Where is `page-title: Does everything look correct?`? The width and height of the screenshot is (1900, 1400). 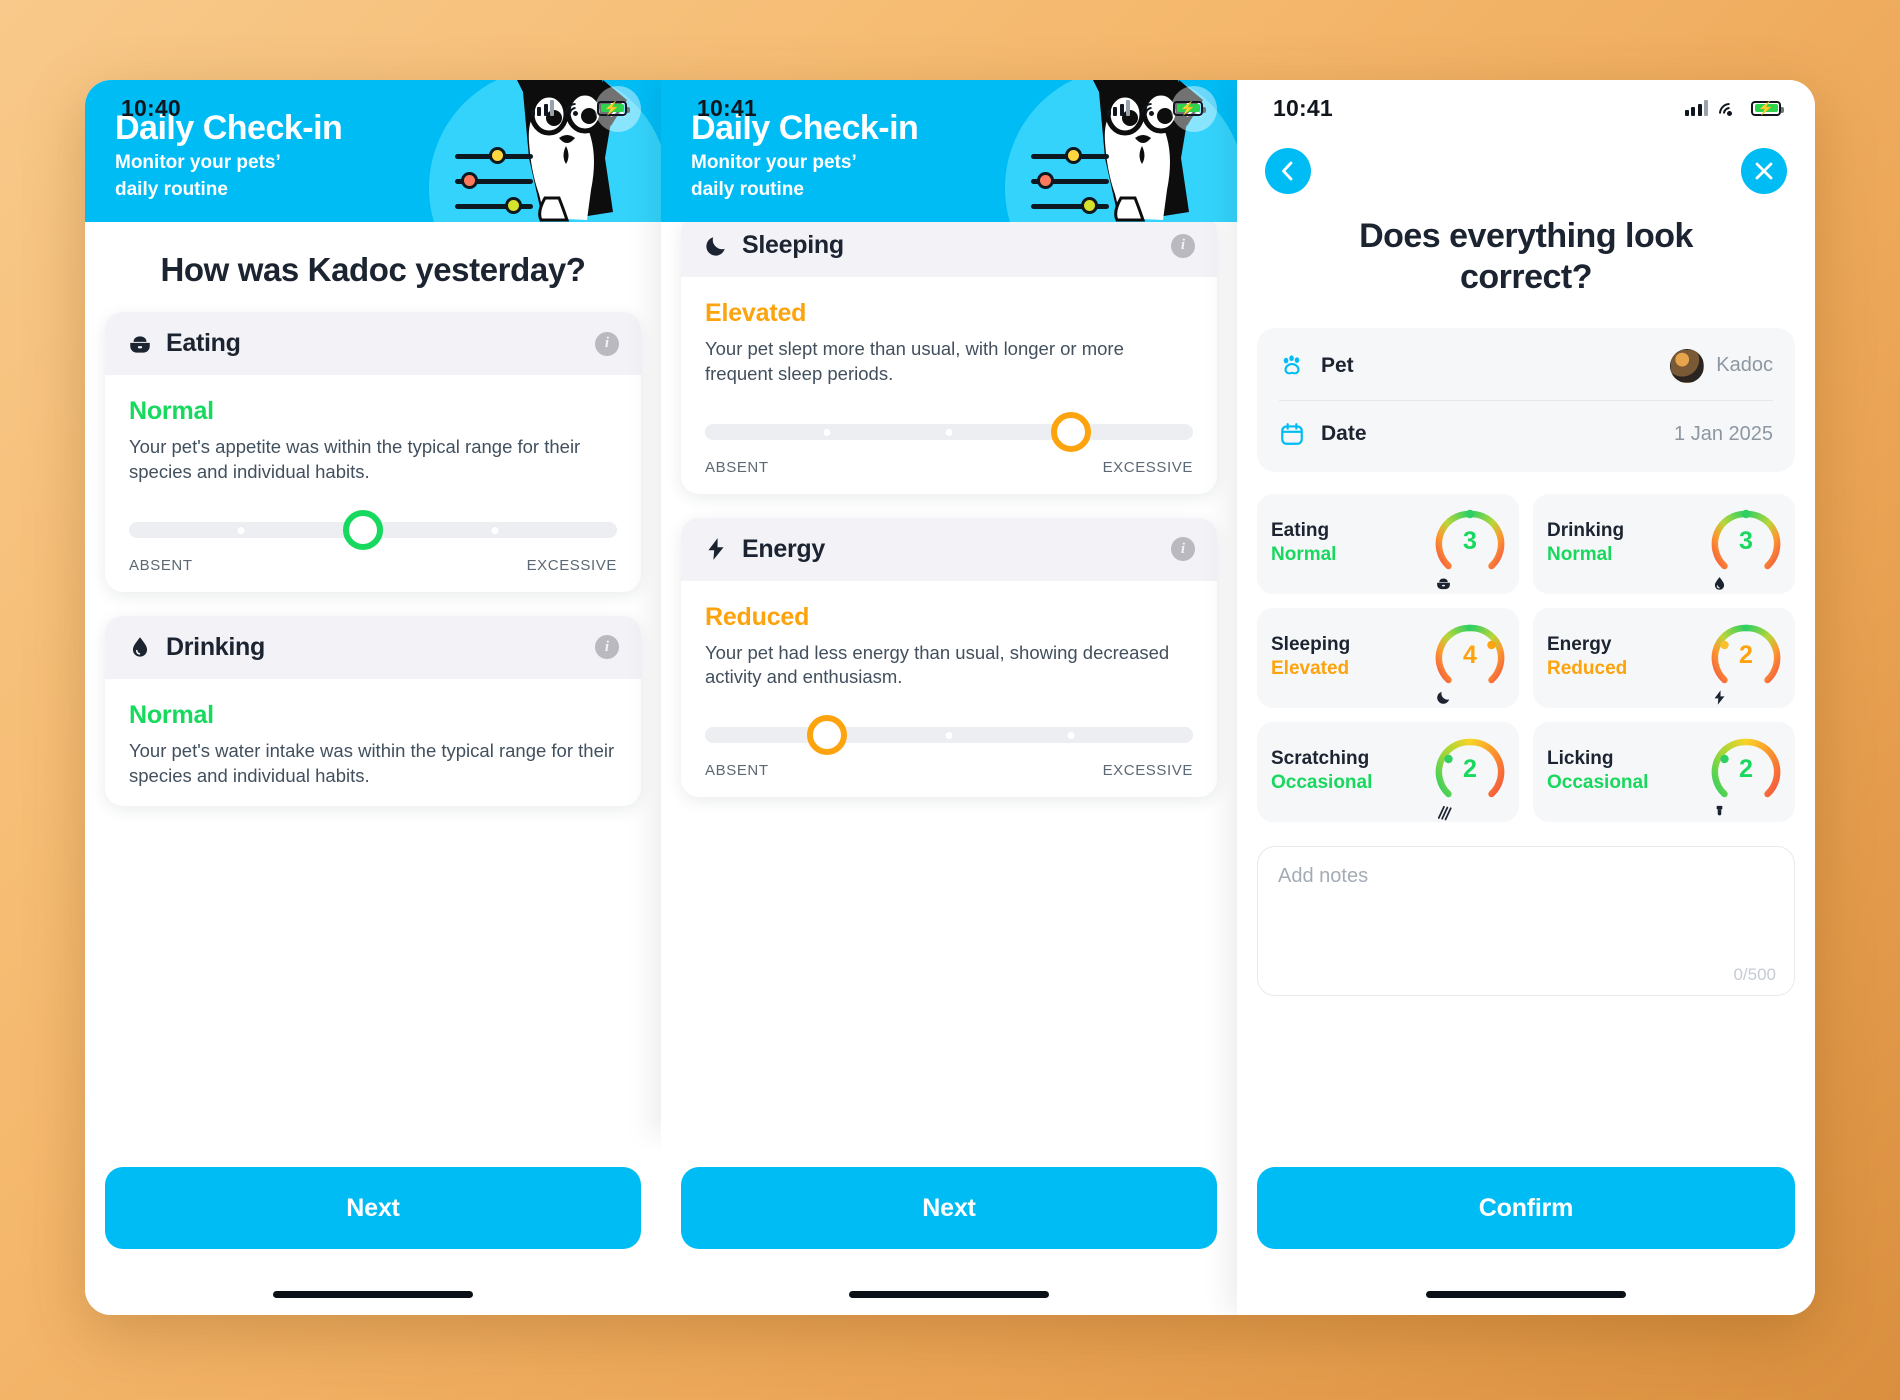
page-title: Does everything look correct? is located at coordinates (1526, 256).